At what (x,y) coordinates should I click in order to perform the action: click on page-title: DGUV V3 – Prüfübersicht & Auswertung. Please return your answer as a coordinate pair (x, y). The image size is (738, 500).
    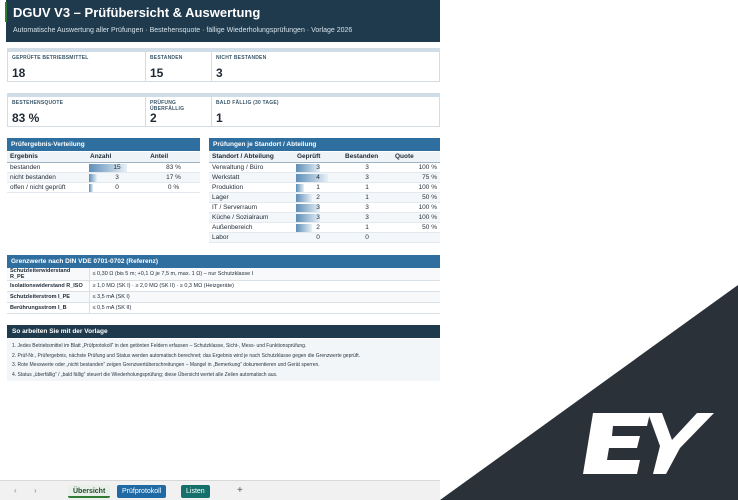
    Looking at the image, I should click on (137, 12).